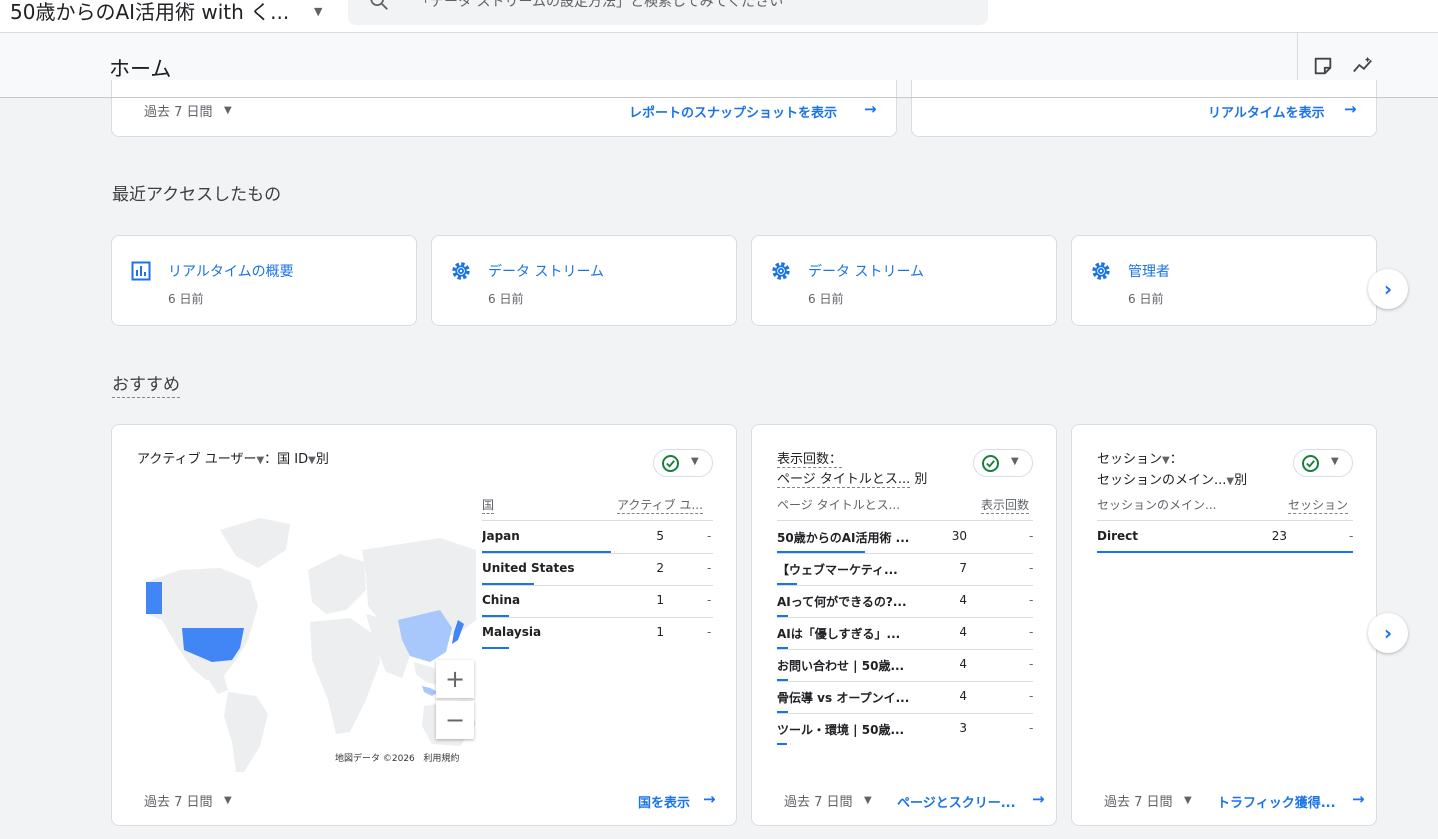 The width and height of the screenshot is (1438, 839). Describe the element at coordinates (488, 505) in the screenshot. I see `column-header-country: 国` at that location.